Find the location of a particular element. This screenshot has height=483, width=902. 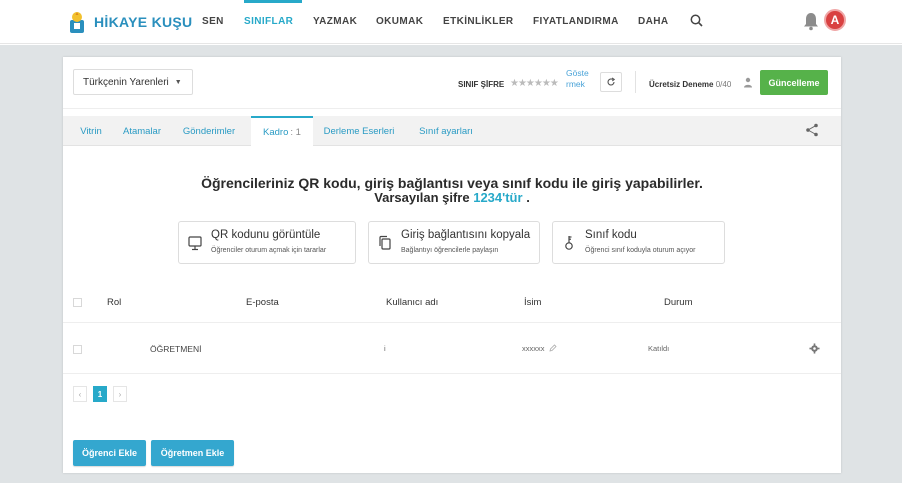

pencil-icon is located at coordinates (553, 348).